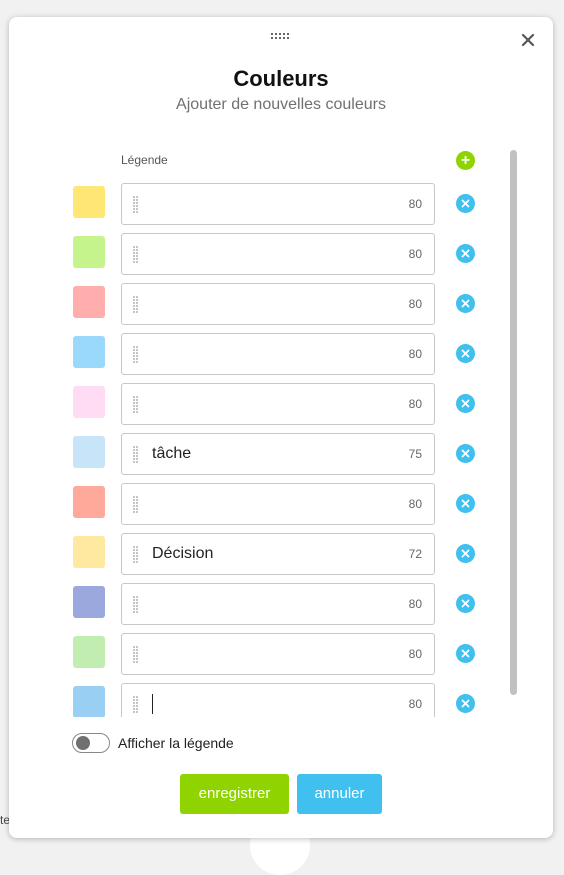  What do you see at coordinates (176, 743) in the screenshot?
I see `show-legend-label: Afficher la légende` at bounding box center [176, 743].